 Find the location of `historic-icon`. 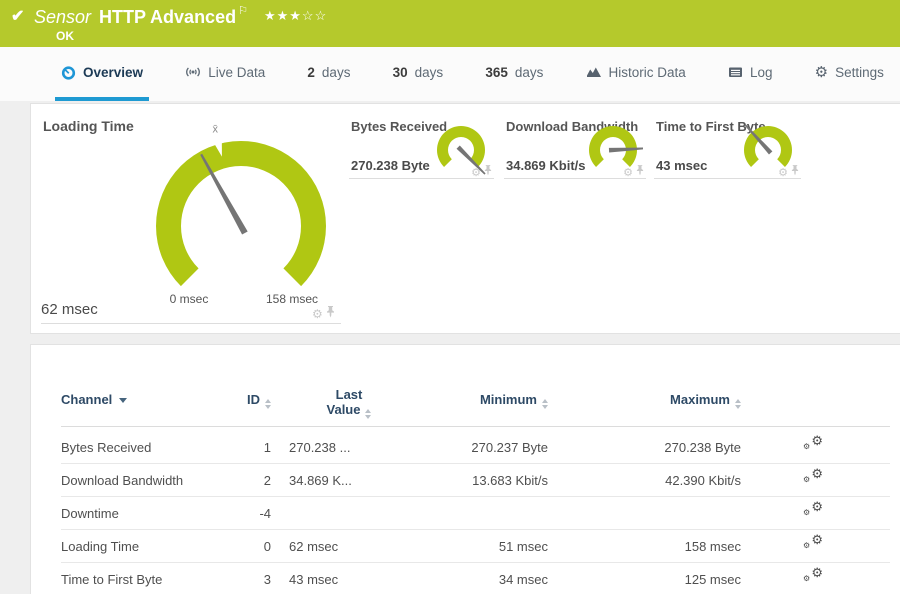

historic-icon is located at coordinates (594, 72).